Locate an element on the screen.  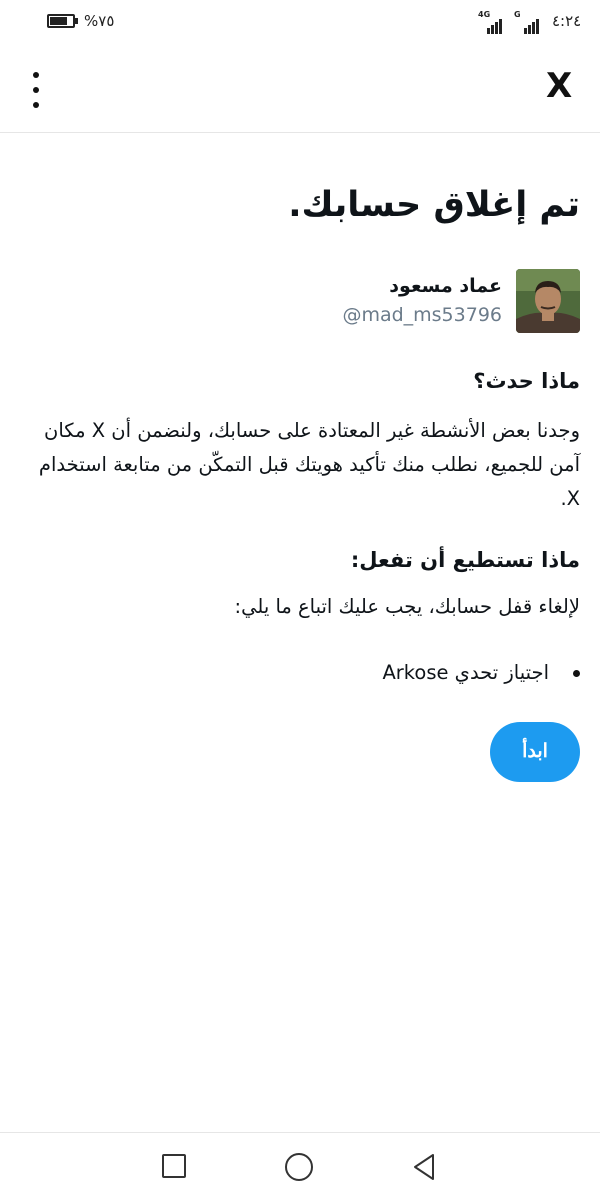
app-header: X is located at coordinates (300, 91).